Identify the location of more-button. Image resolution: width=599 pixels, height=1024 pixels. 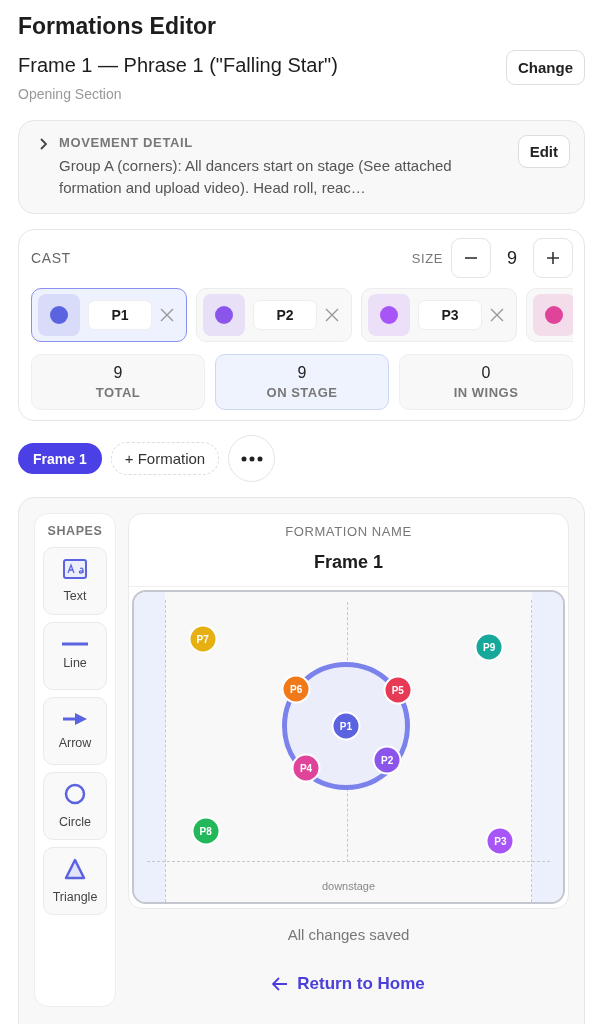
(252, 458).